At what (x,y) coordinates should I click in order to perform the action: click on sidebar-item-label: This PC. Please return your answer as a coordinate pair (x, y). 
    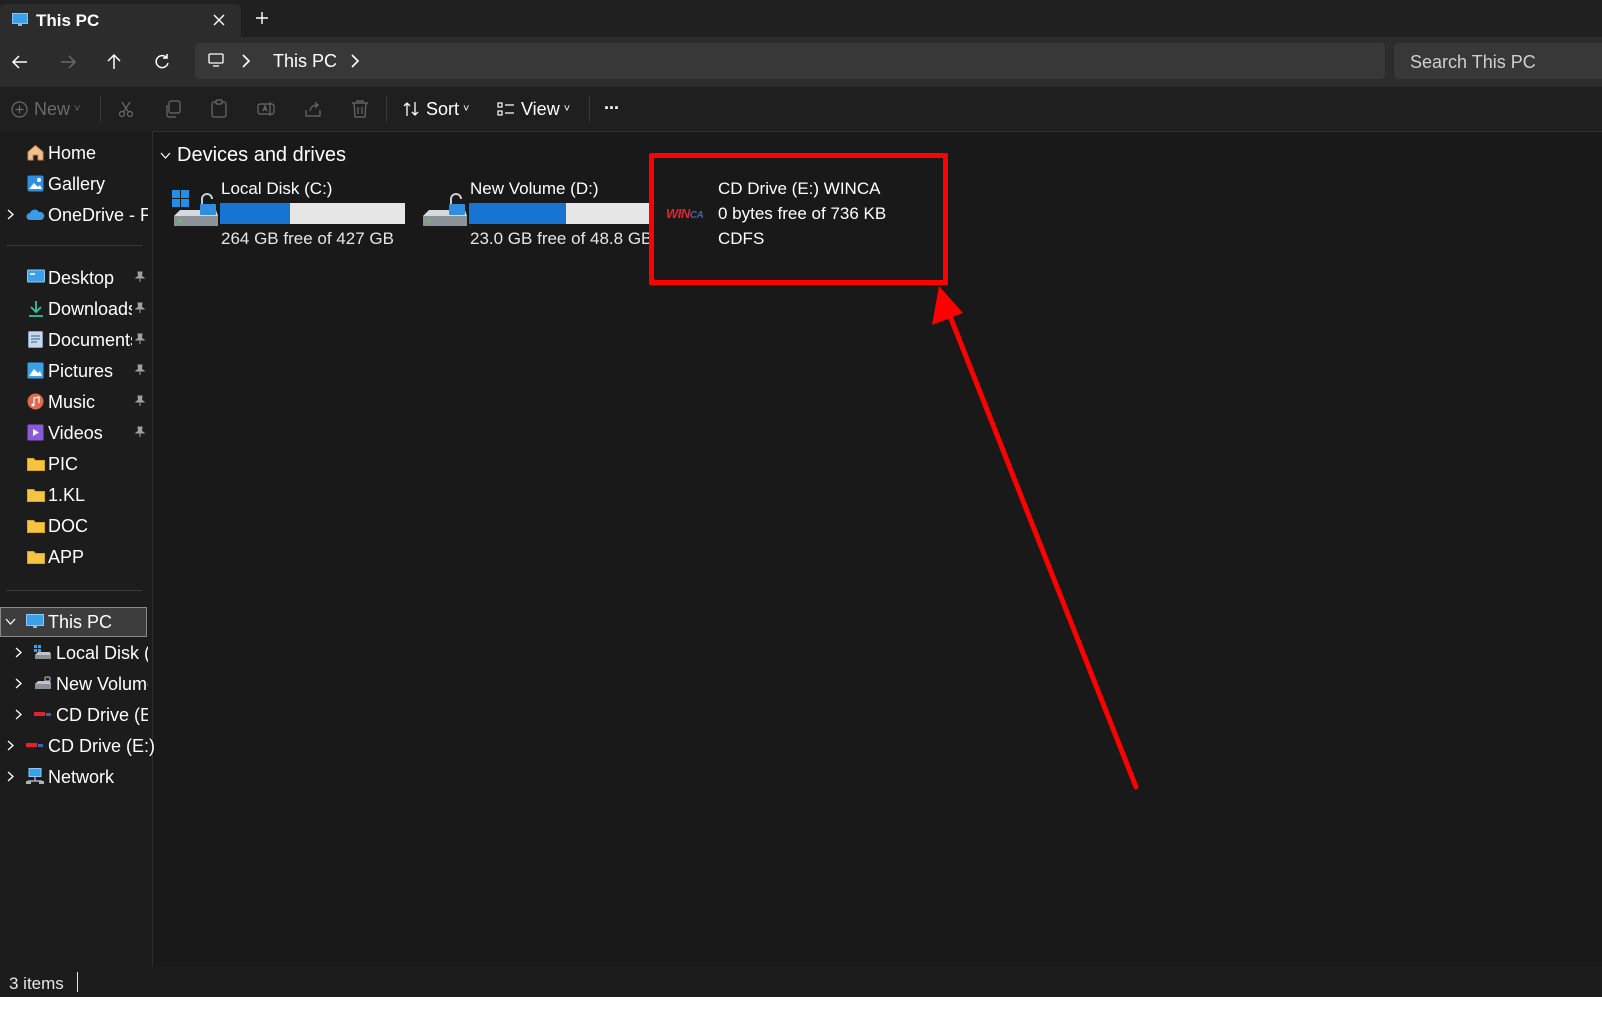
    Looking at the image, I should click on (80, 622).